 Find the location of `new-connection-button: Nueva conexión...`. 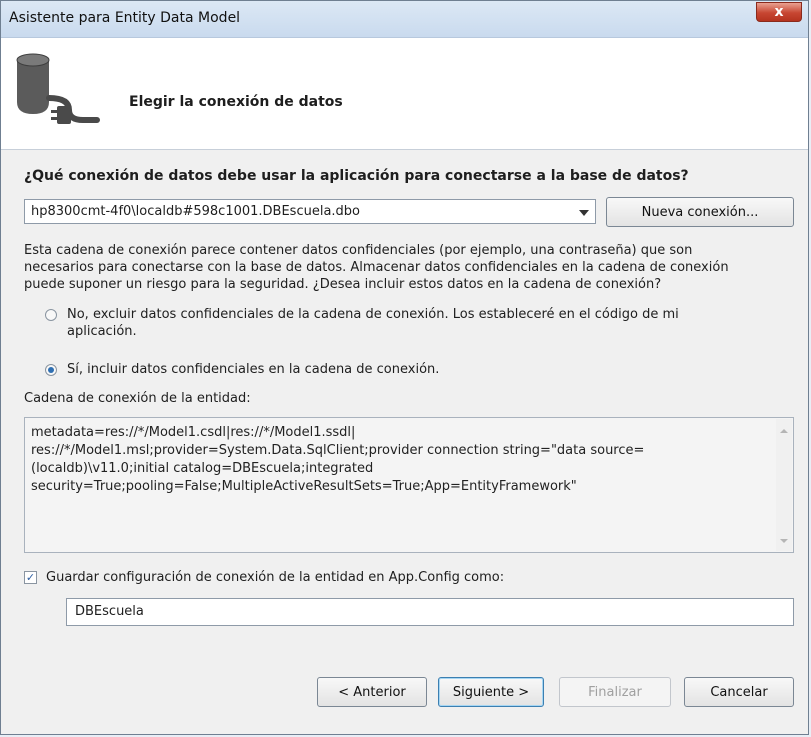

new-connection-button: Nueva conexión... is located at coordinates (700, 212).